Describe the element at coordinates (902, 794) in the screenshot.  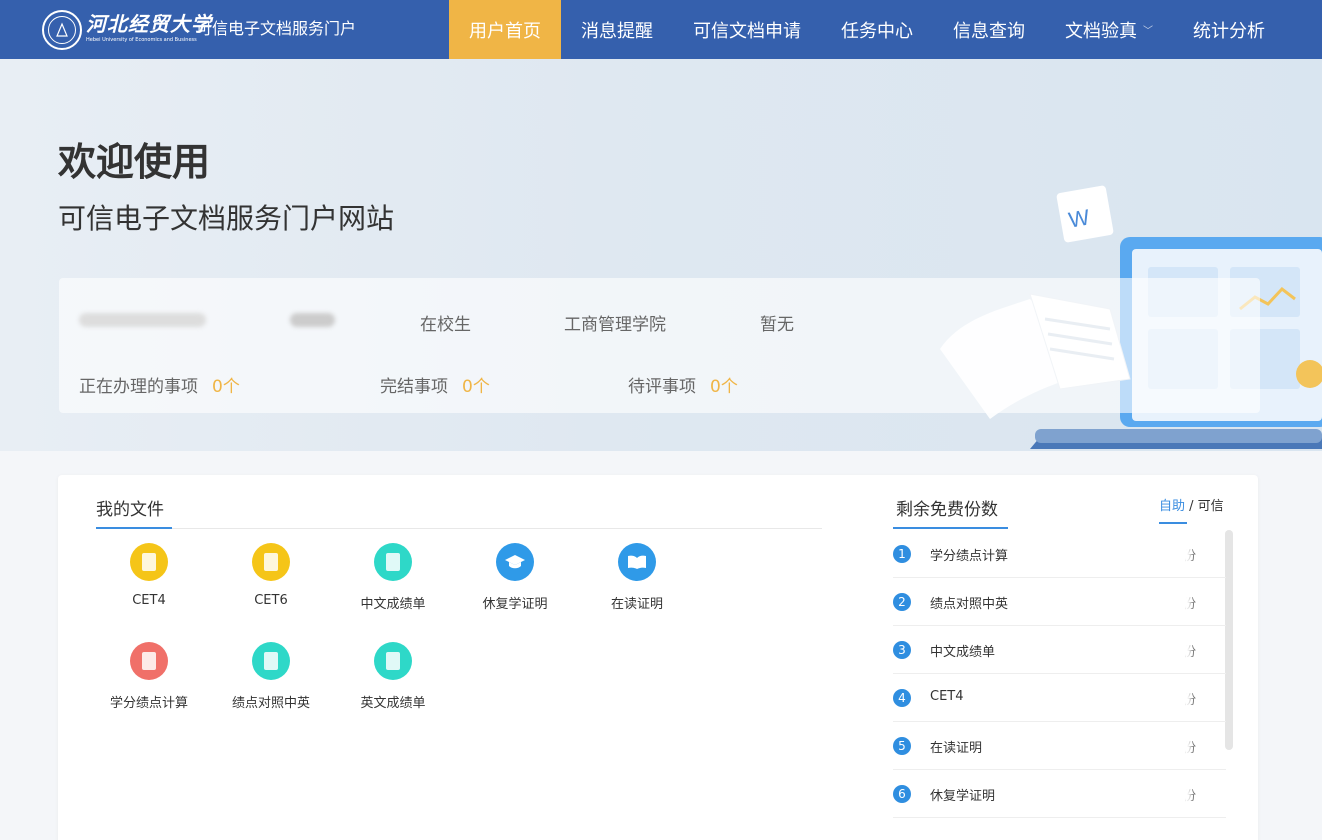
I see `number-badge: 6` at that location.